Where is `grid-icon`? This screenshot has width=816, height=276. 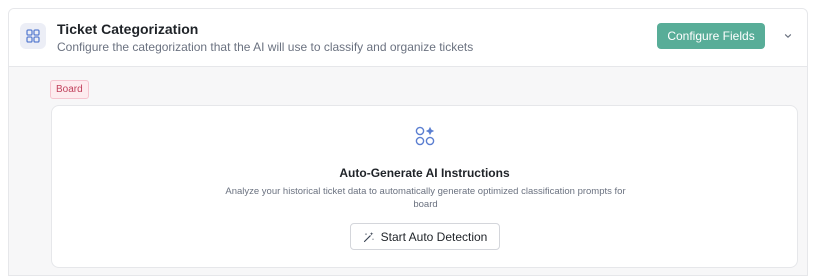 grid-icon is located at coordinates (33, 36).